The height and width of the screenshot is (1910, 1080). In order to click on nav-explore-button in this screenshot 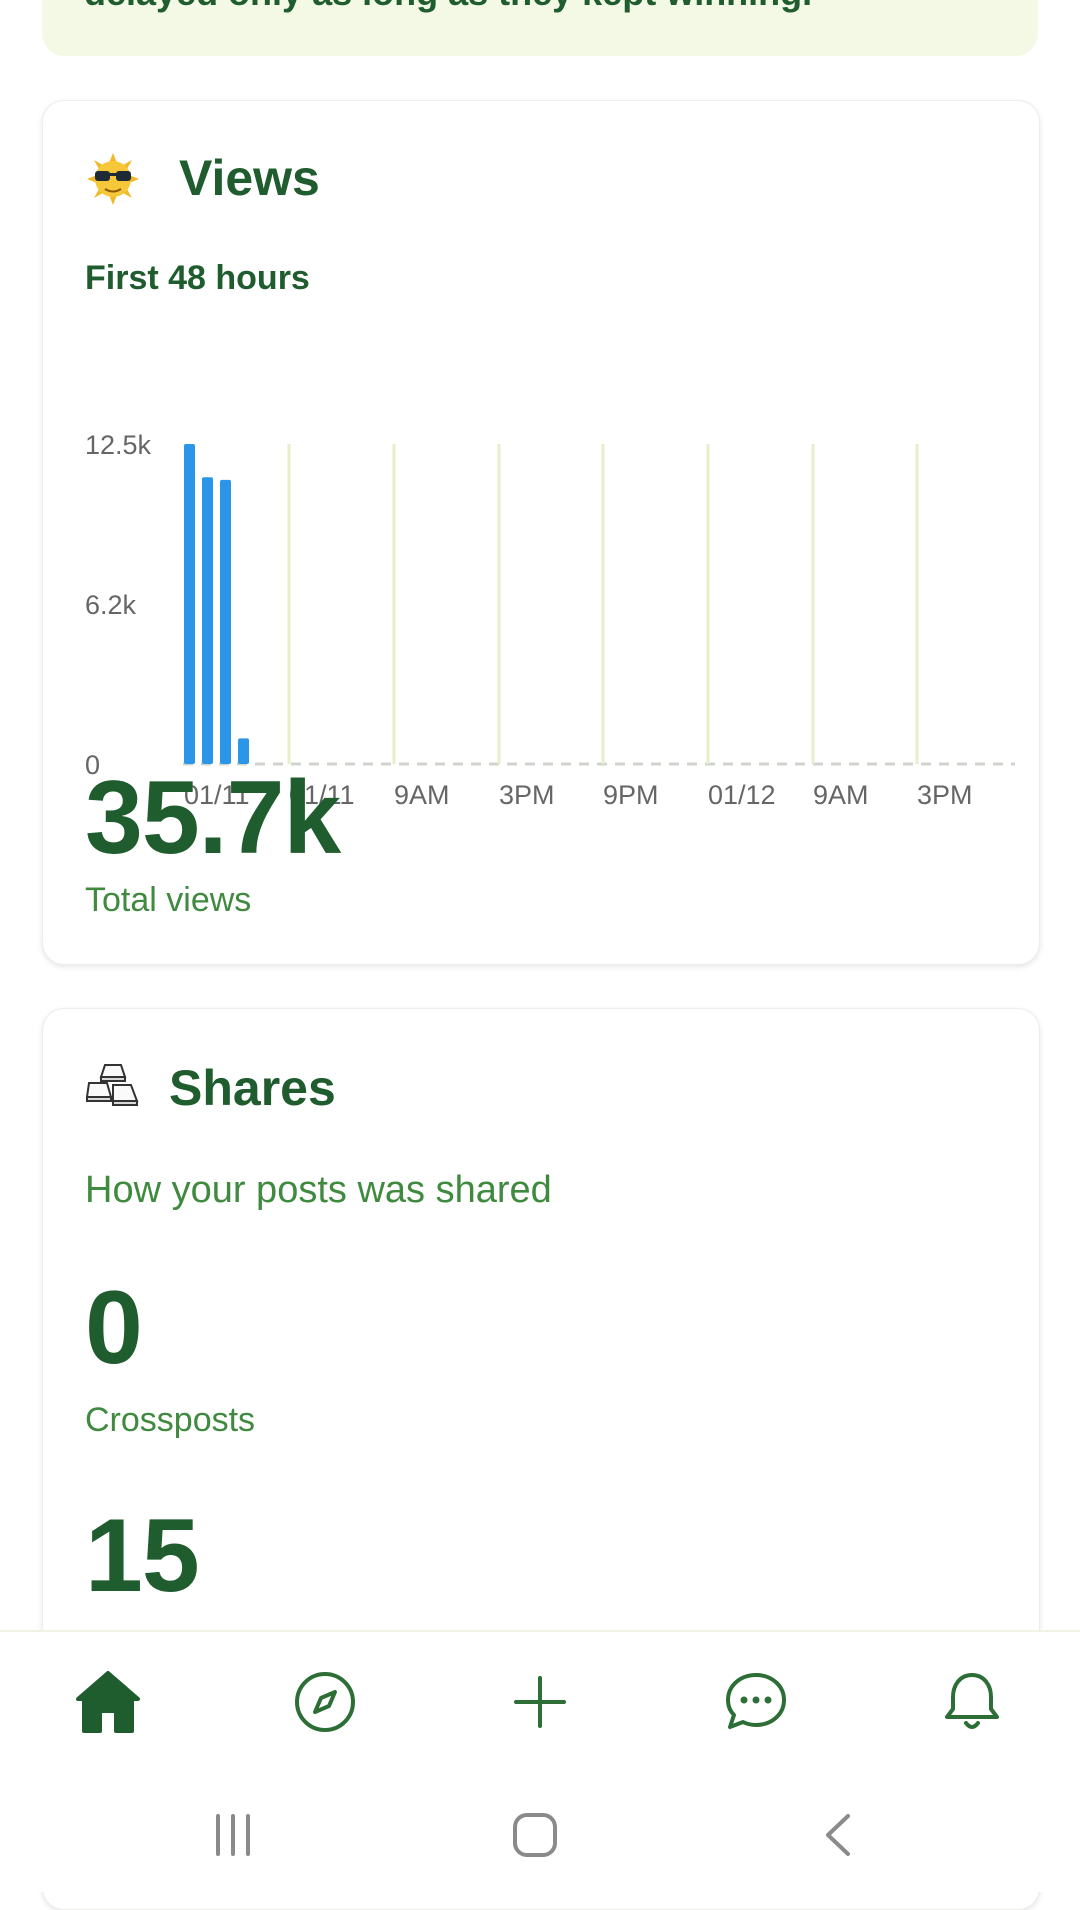, I will do `click(325, 1702)`.